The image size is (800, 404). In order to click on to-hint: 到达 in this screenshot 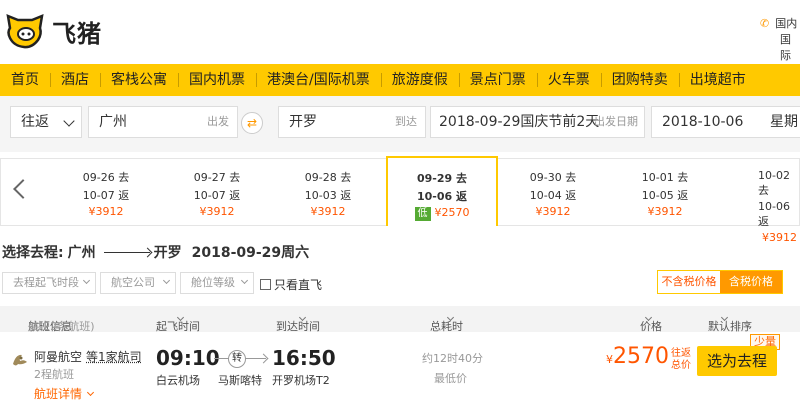, I will do `click(406, 121)`.